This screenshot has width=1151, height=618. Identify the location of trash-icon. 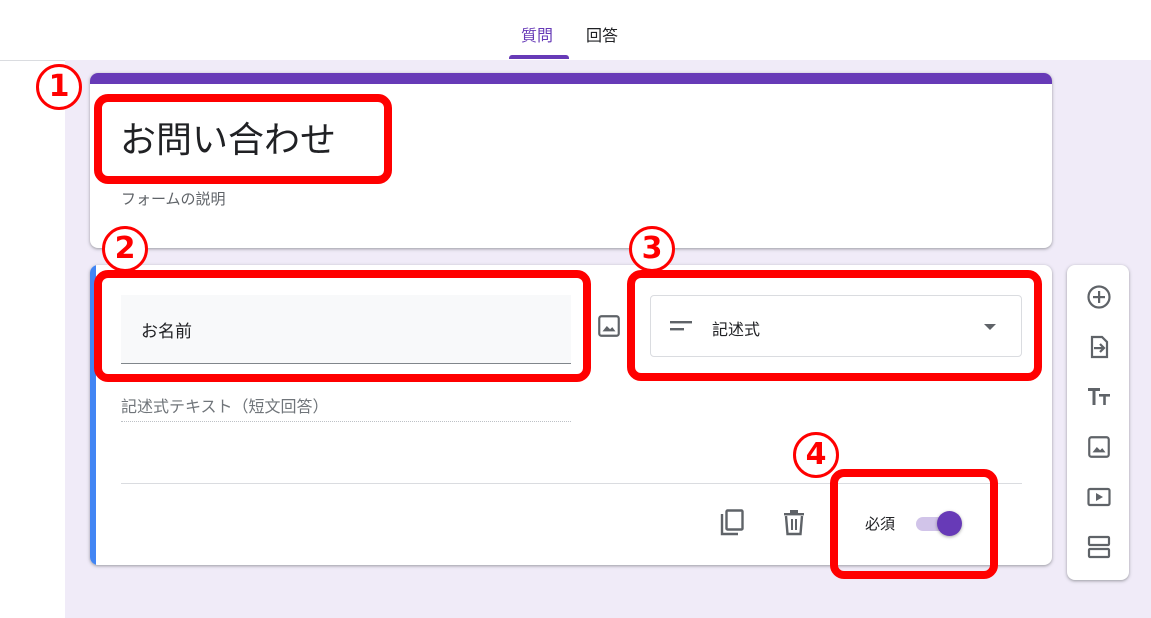
(794, 523).